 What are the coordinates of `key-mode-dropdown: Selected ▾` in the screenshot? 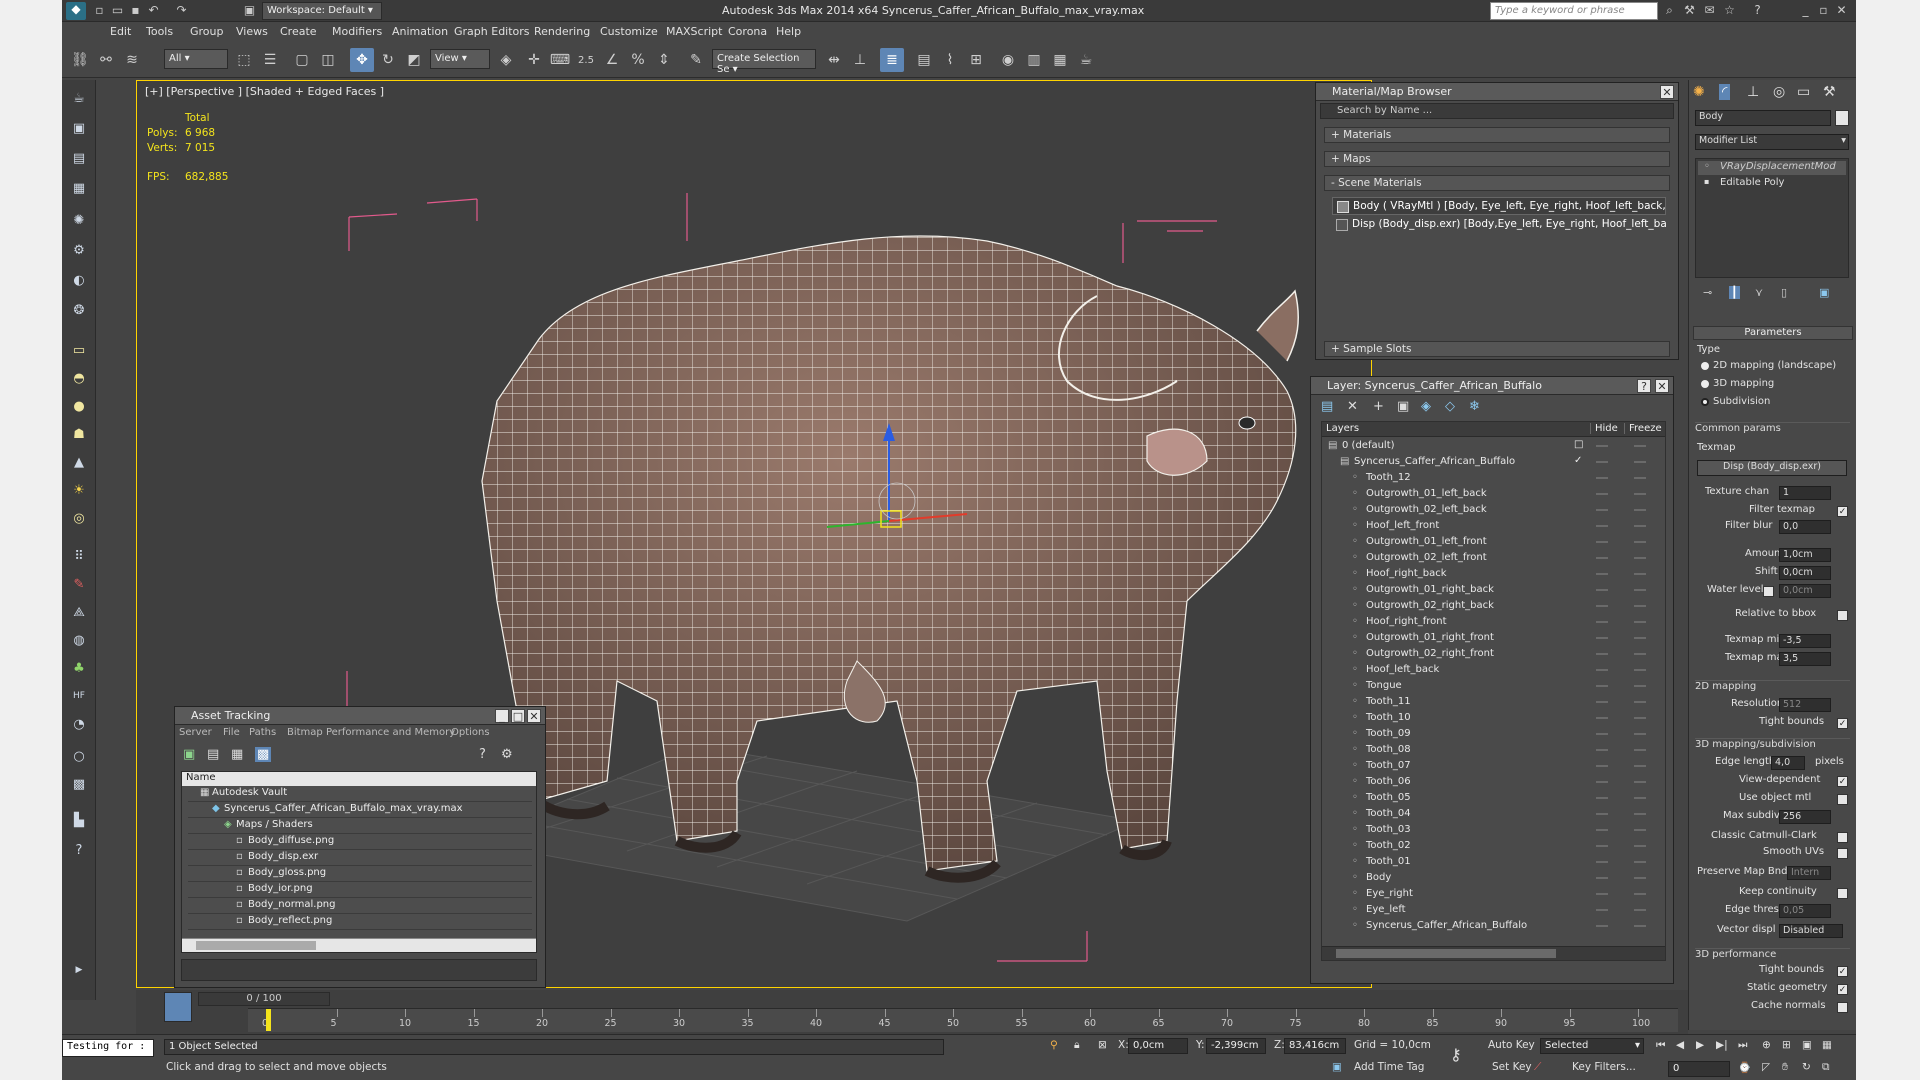 It's located at (1592, 1046).